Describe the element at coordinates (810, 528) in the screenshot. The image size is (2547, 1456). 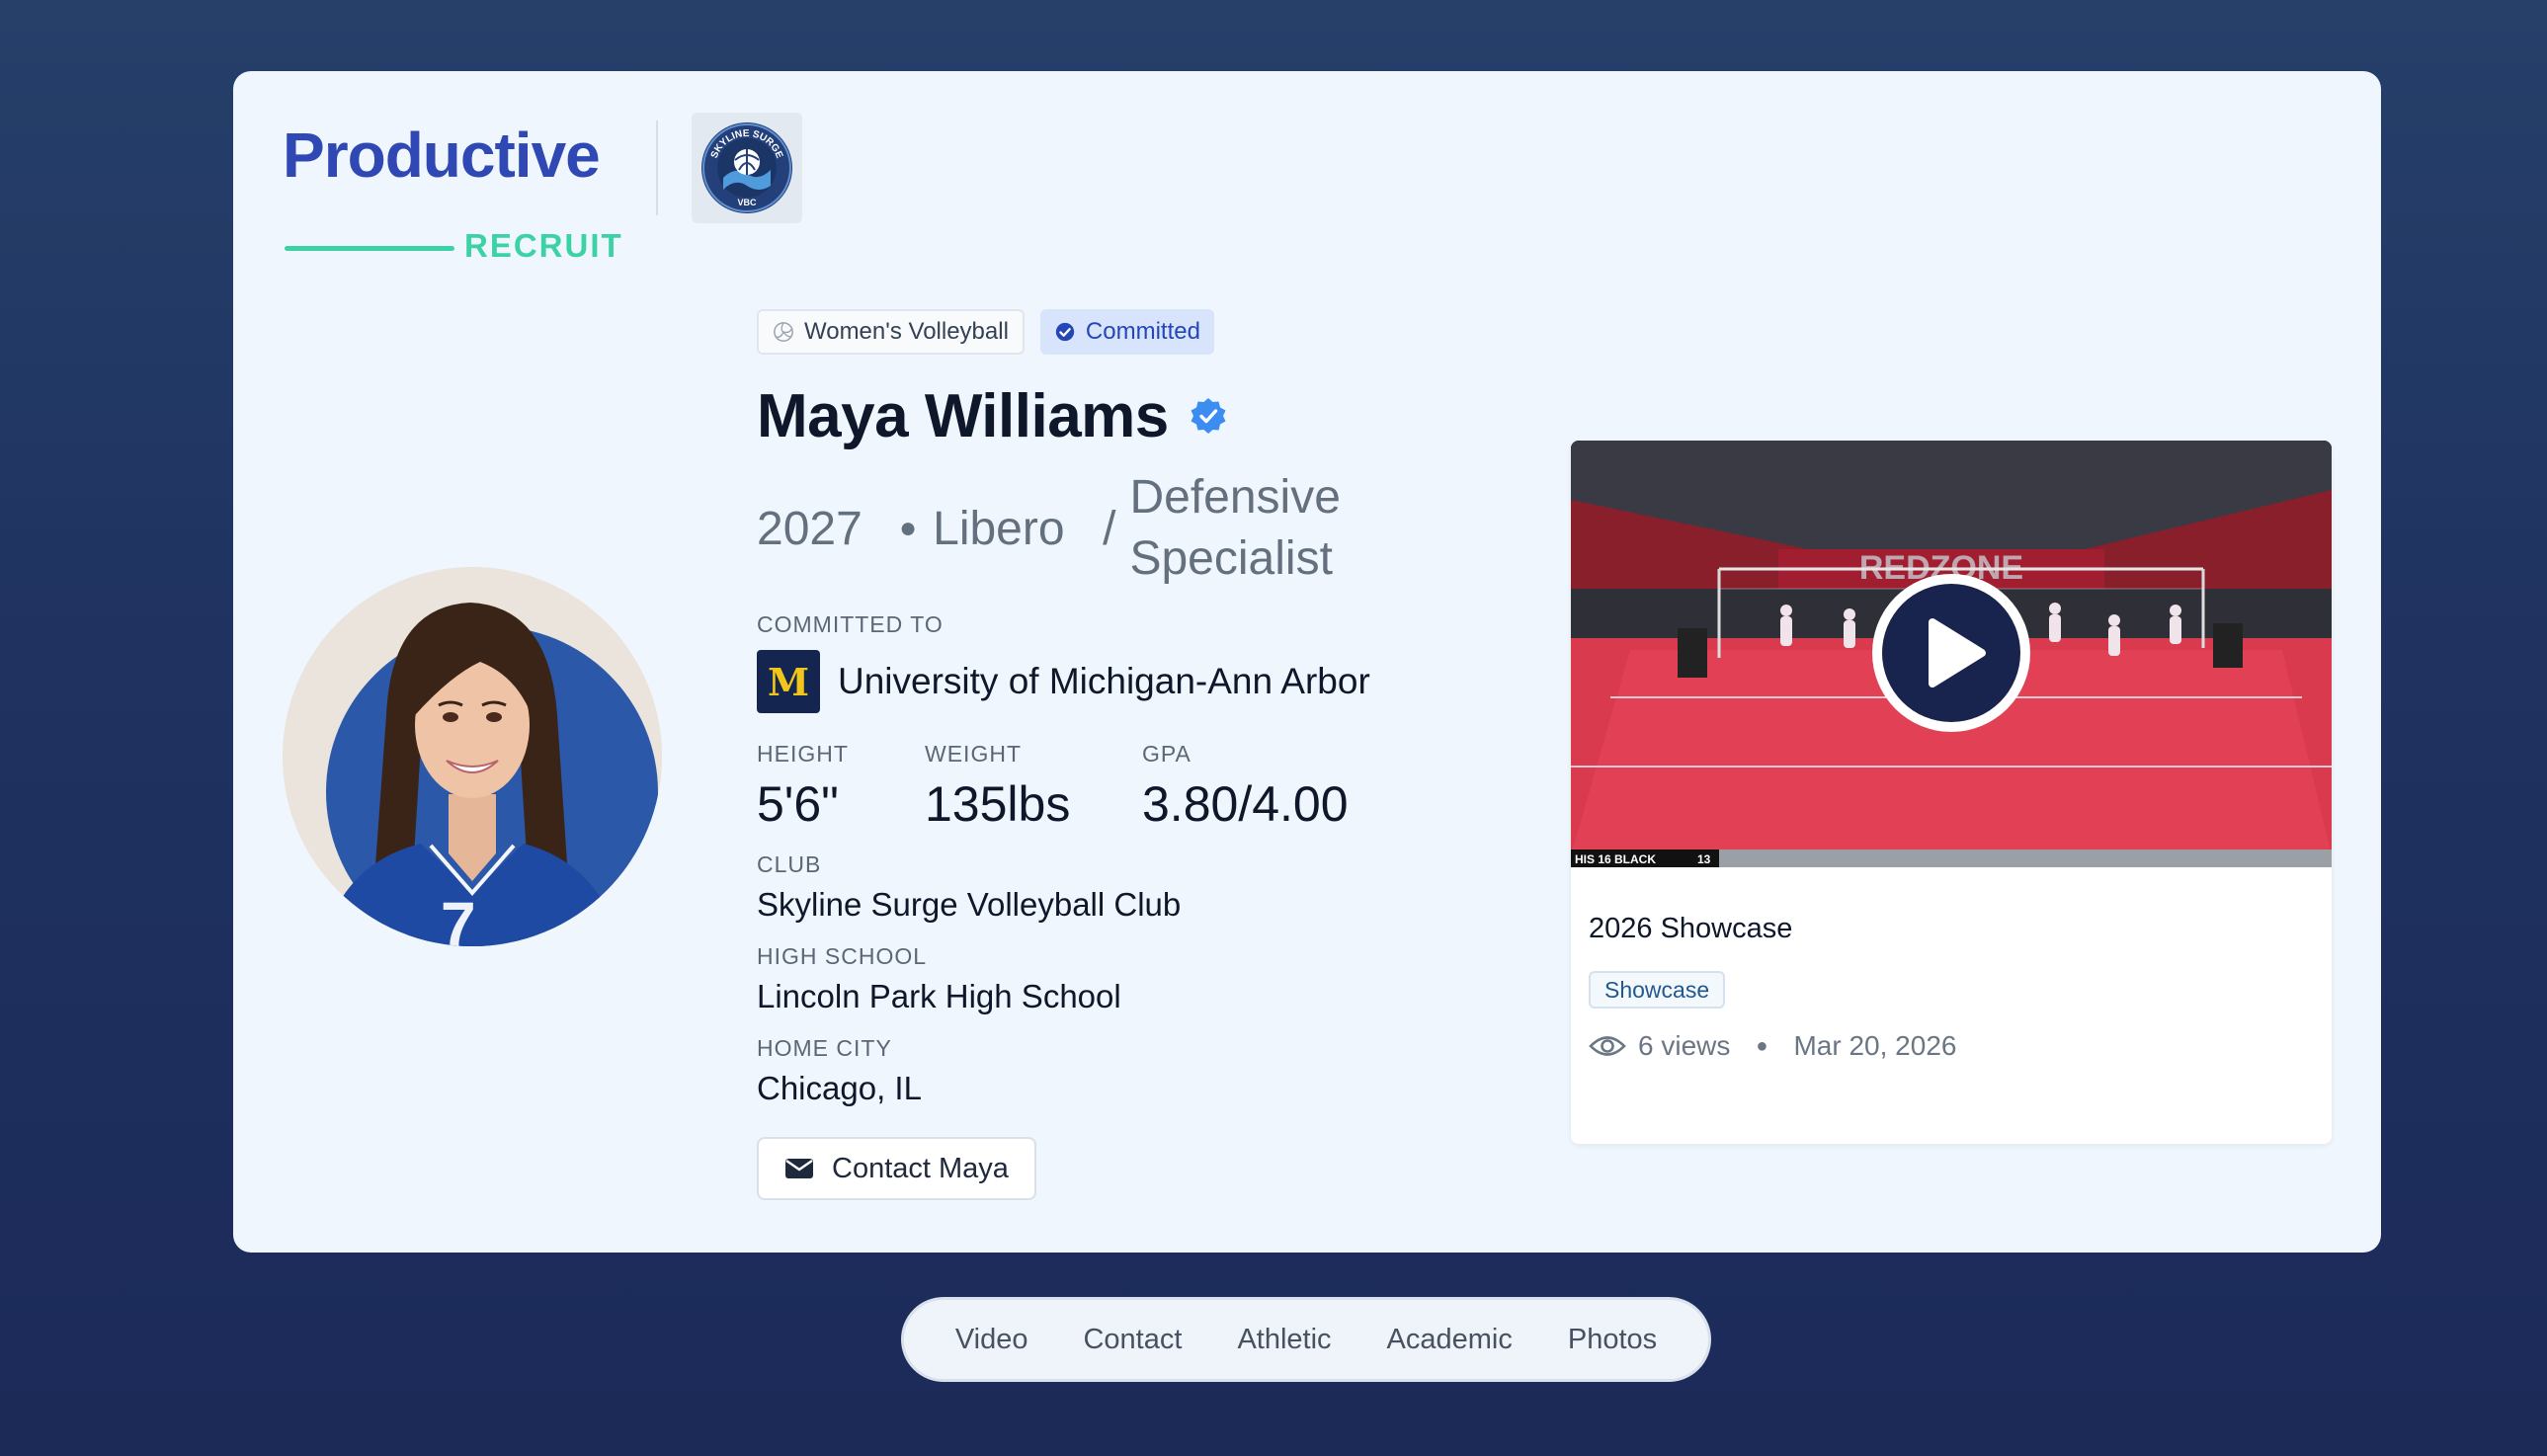
I see `graduation-year: 2027` at that location.